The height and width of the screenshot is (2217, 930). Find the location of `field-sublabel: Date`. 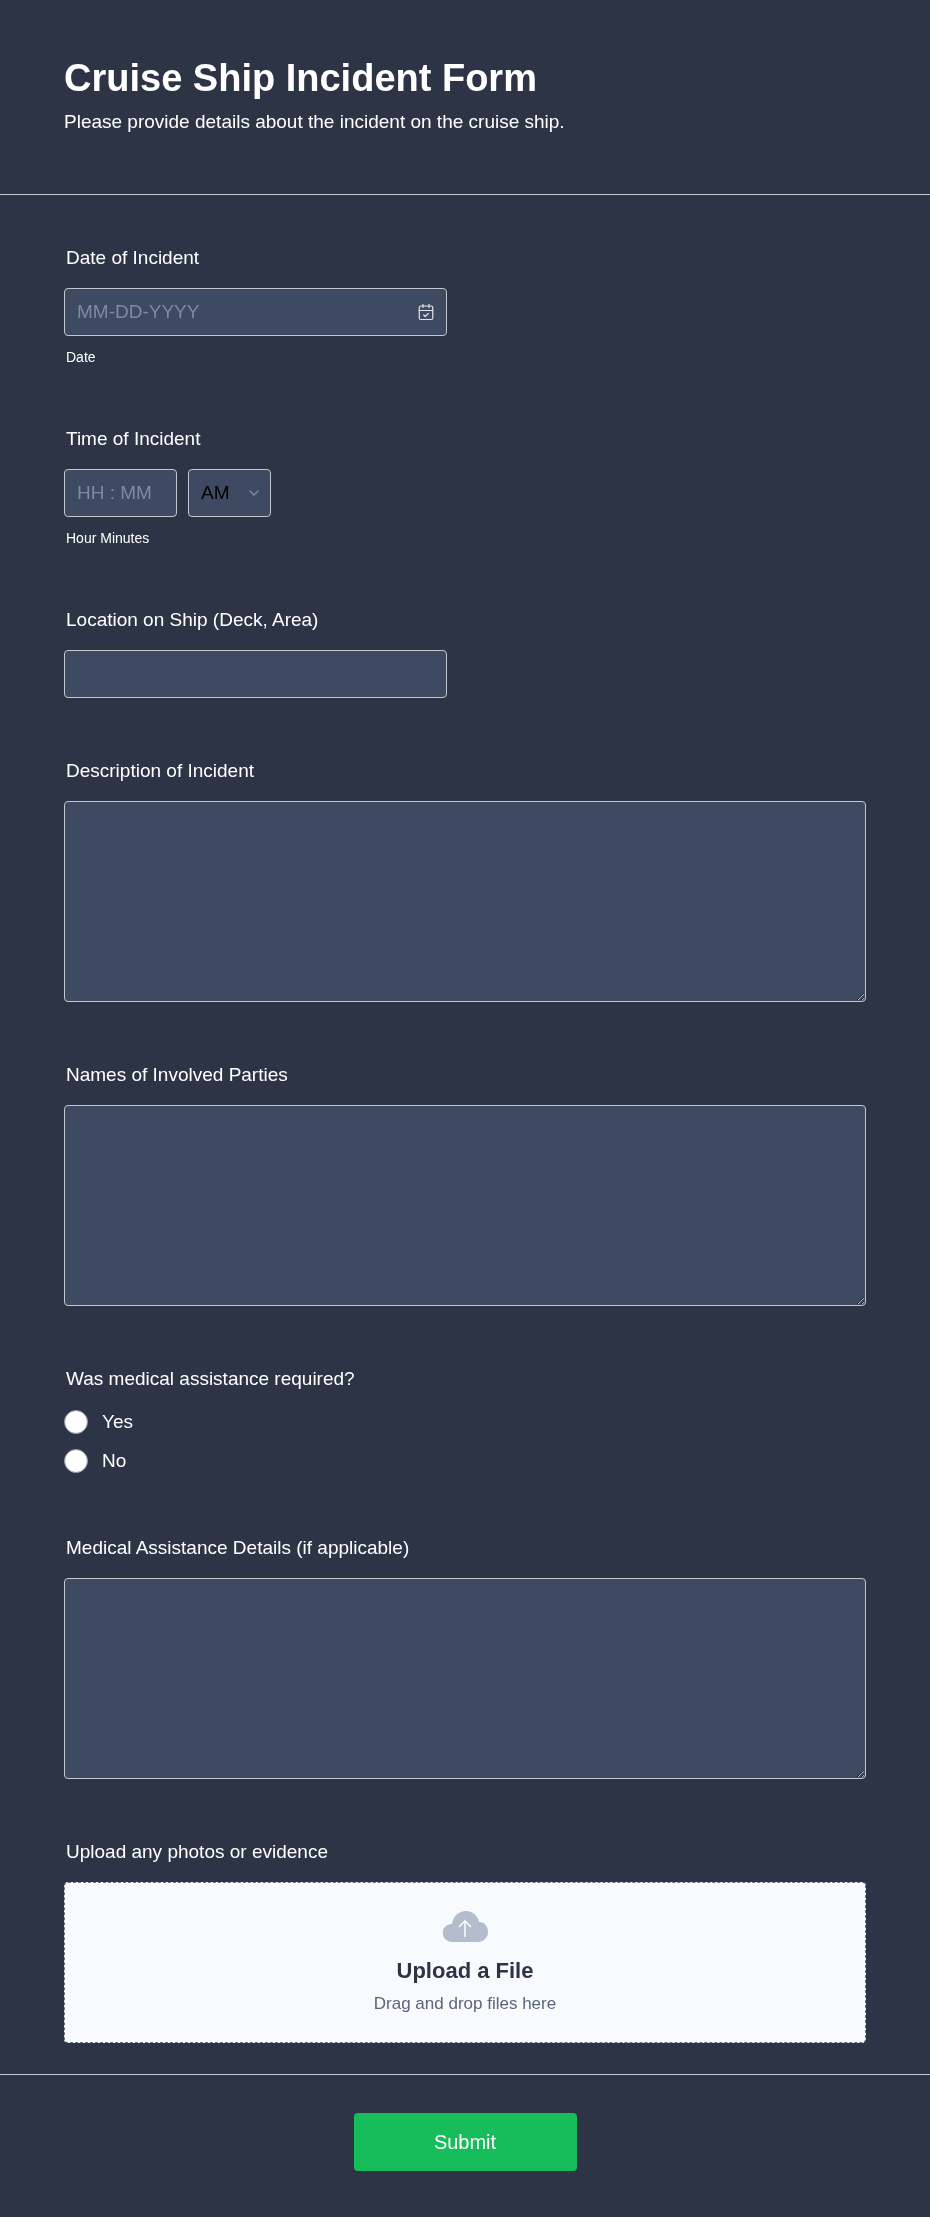

field-sublabel: Date is located at coordinates (81, 357).